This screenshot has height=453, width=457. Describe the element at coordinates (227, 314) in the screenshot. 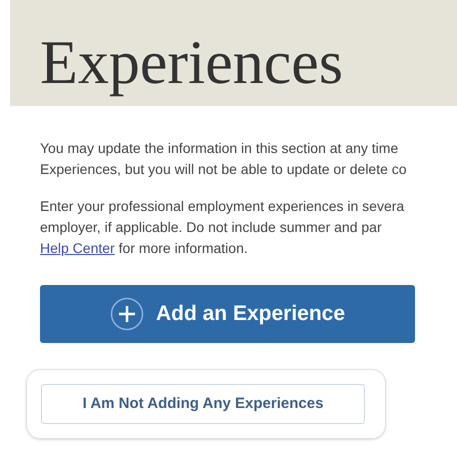

I see `add-experience-button: Add an Experience` at that location.